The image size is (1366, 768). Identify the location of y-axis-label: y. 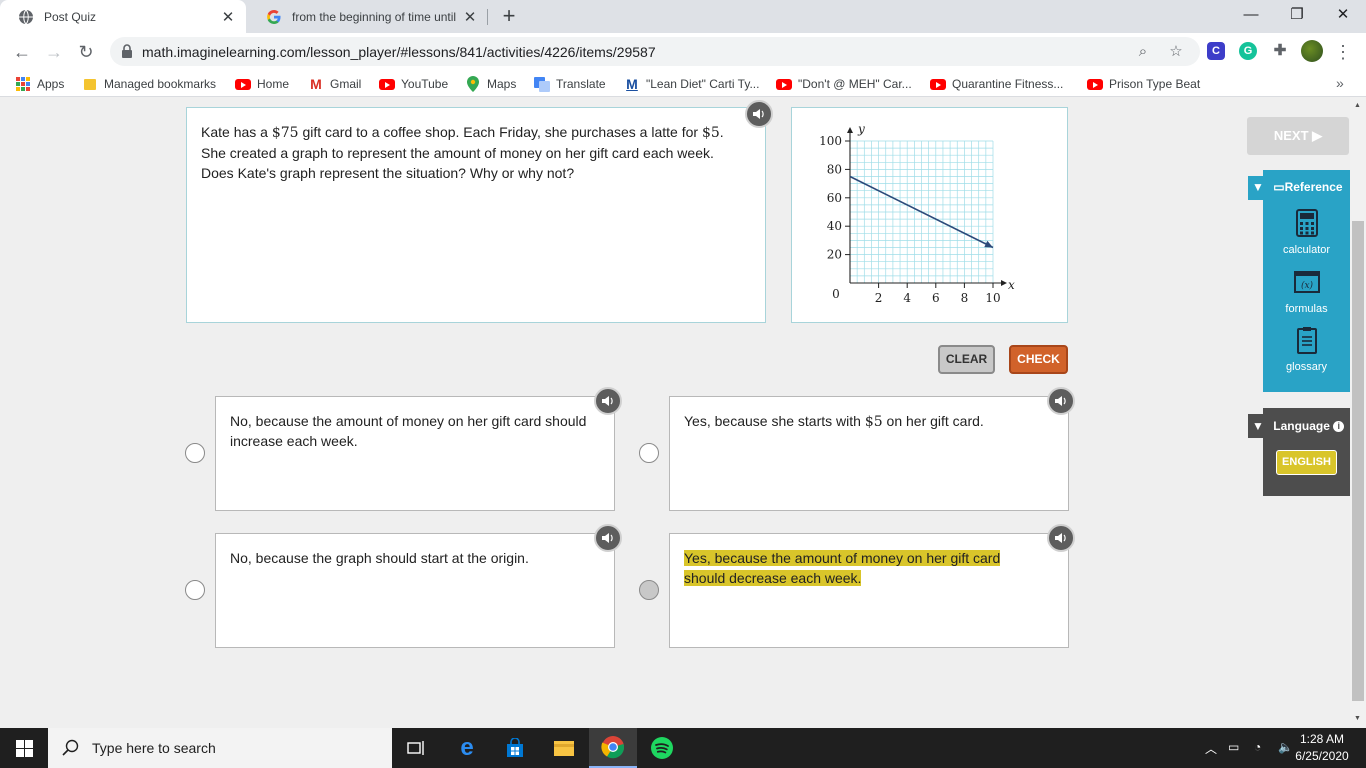
(861, 129).